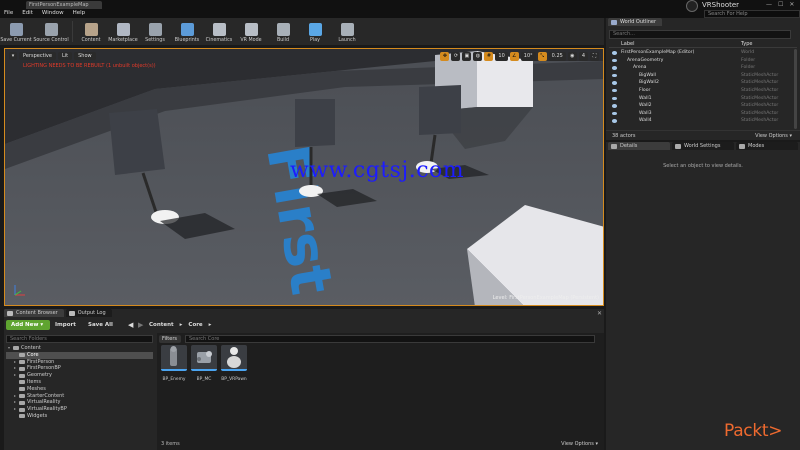 The image size is (800, 450). I want to click on add-new-button: Add New ▾, so click(28, 325).